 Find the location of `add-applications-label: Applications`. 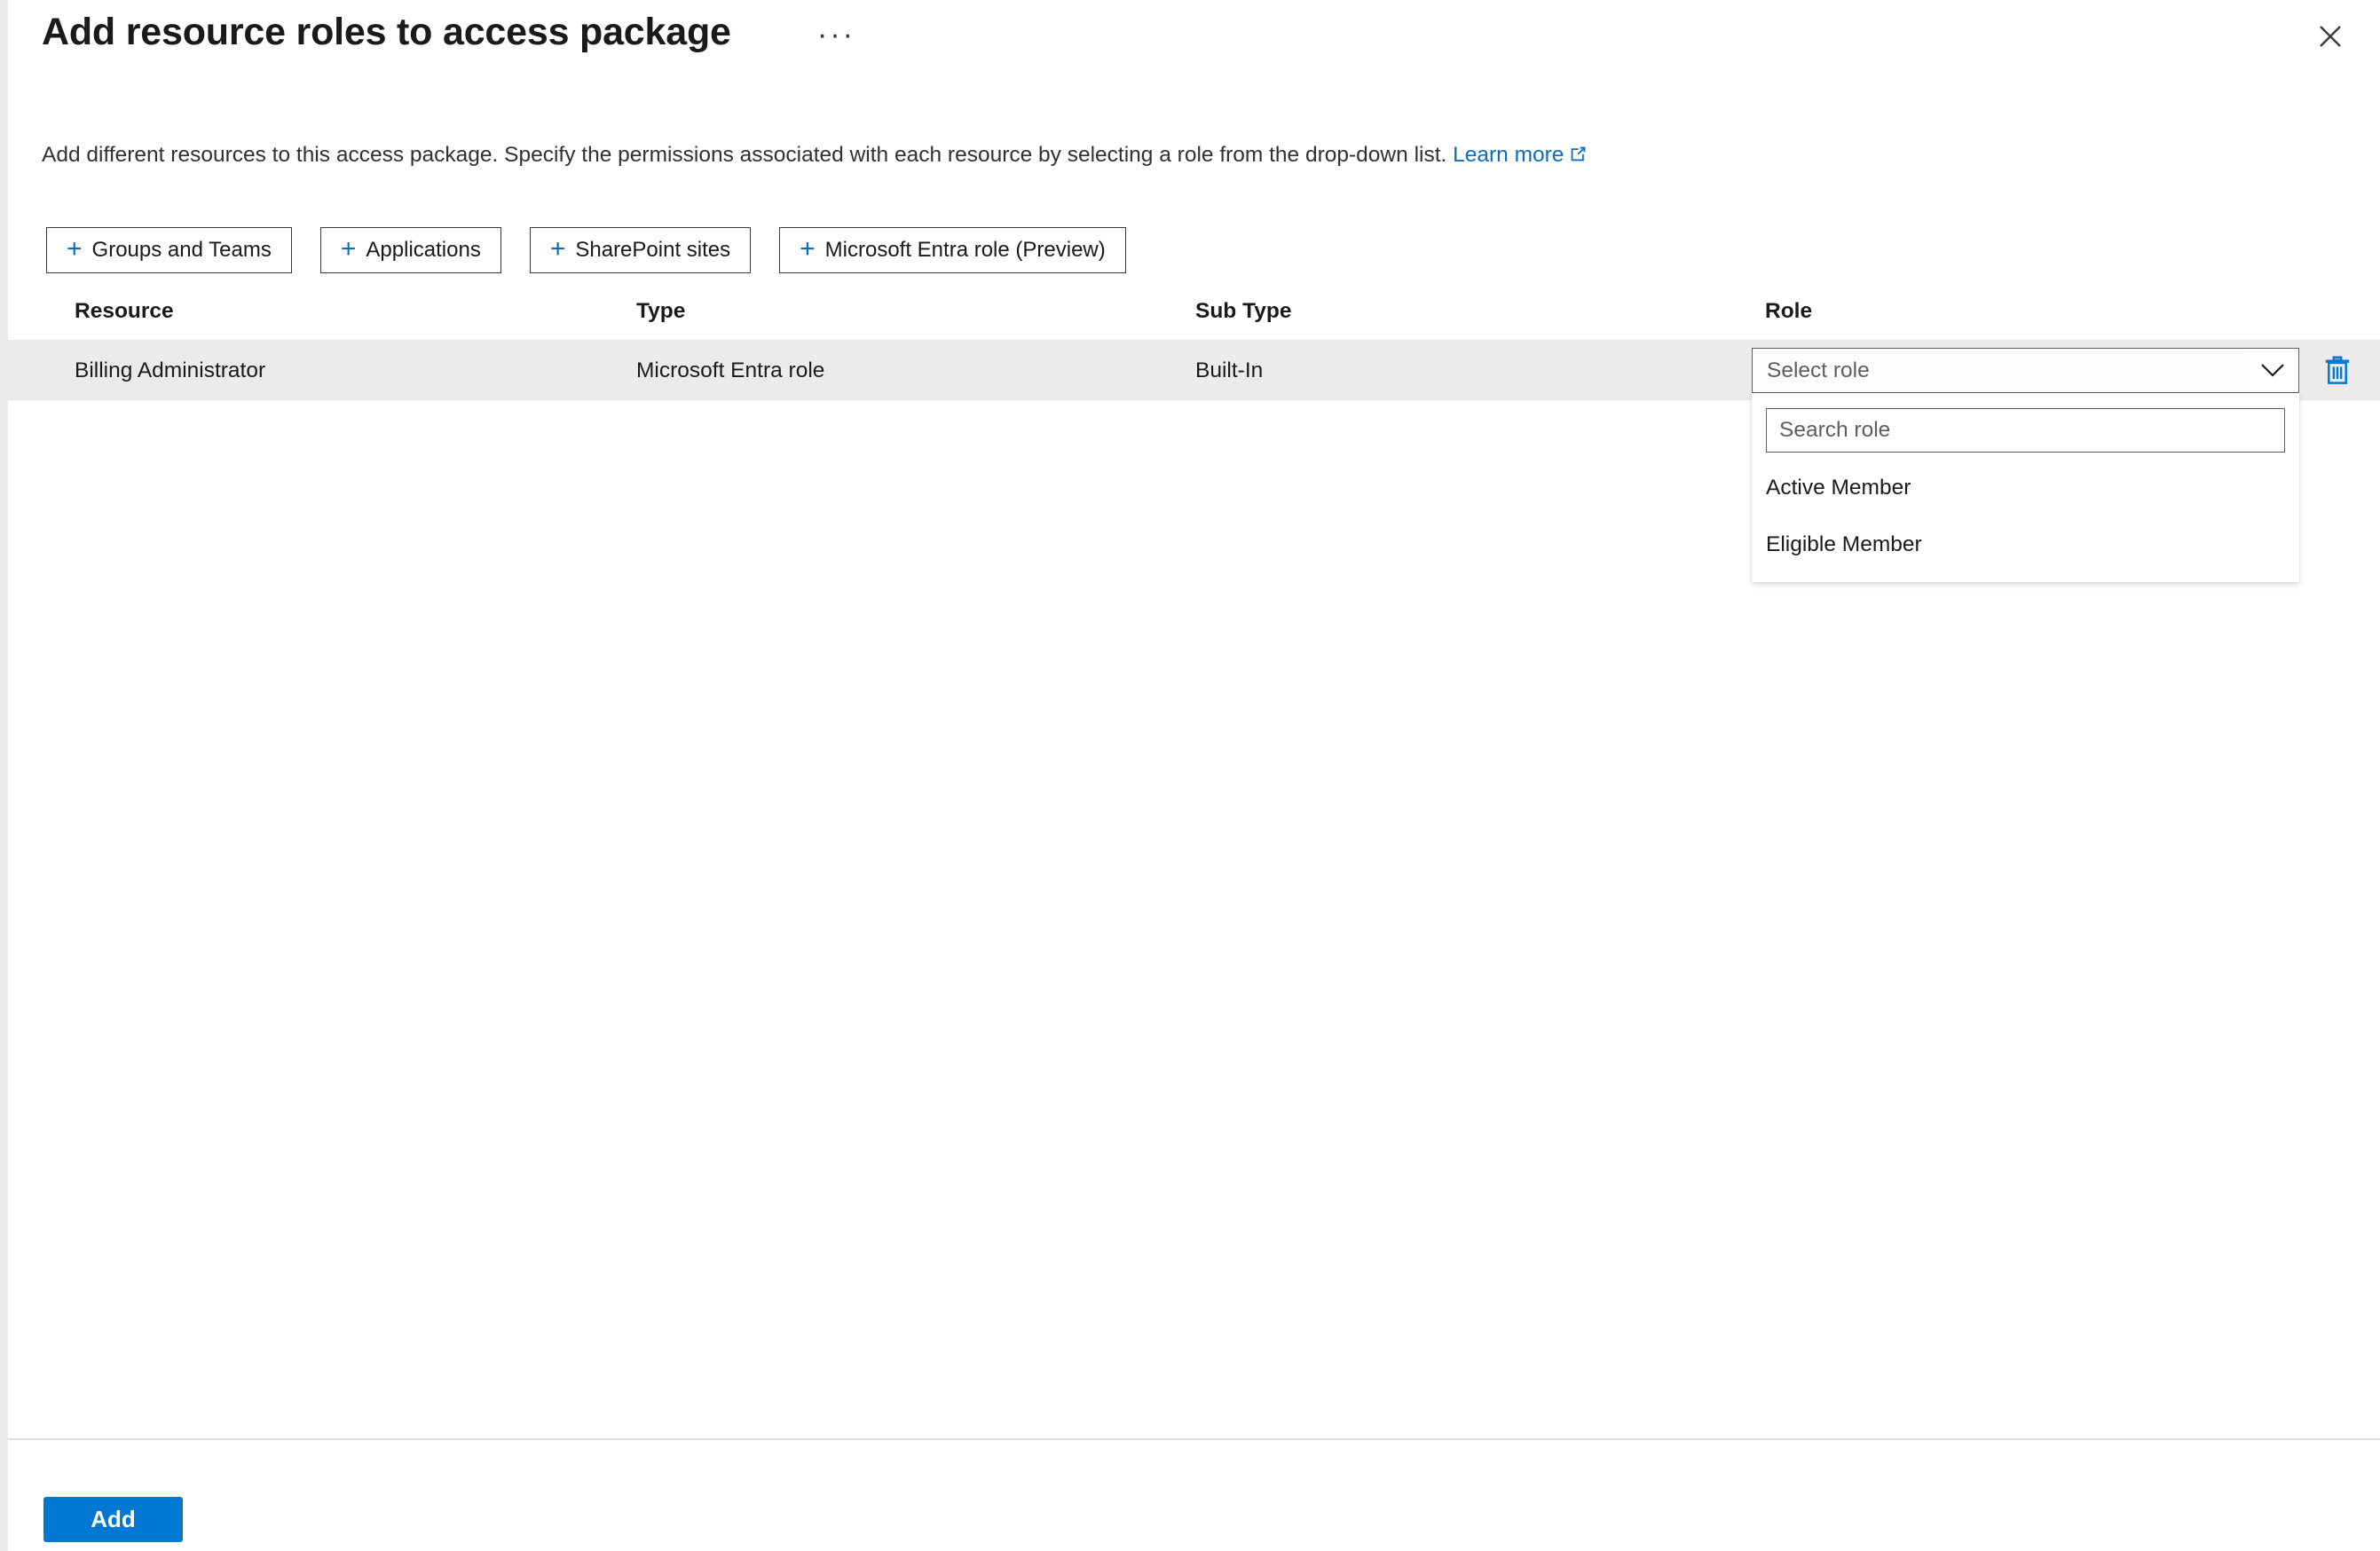

add-applications-label: Applications is located at coordinates (423, 250).